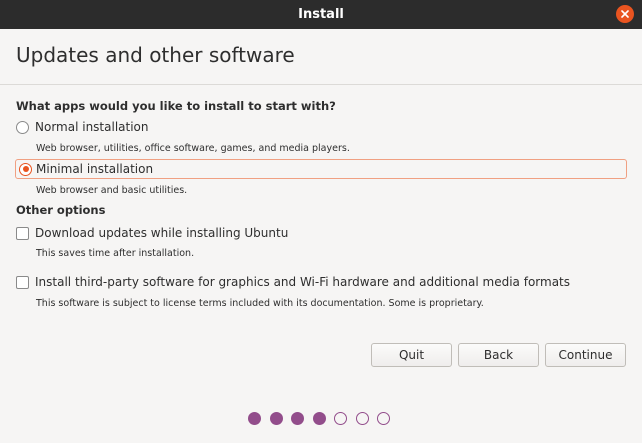 The width and height of the screenshot is (642, 443). I want to click on radio-checked-icon, so click(25, 169).